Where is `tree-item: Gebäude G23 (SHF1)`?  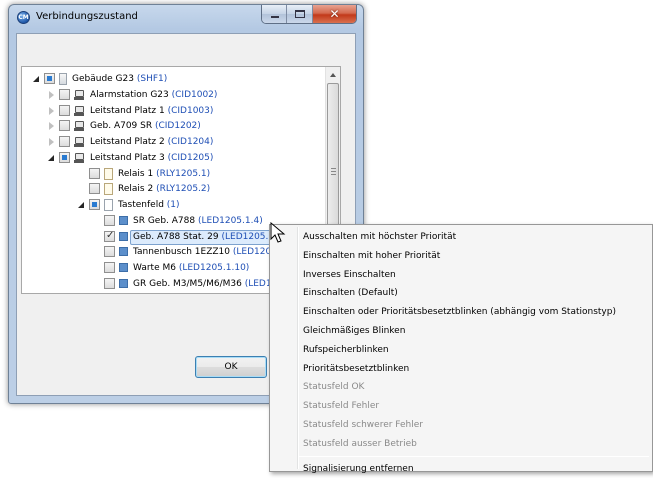 tree-item: Gebäude G23 (SHF1) is located at coordinates (99, 79).